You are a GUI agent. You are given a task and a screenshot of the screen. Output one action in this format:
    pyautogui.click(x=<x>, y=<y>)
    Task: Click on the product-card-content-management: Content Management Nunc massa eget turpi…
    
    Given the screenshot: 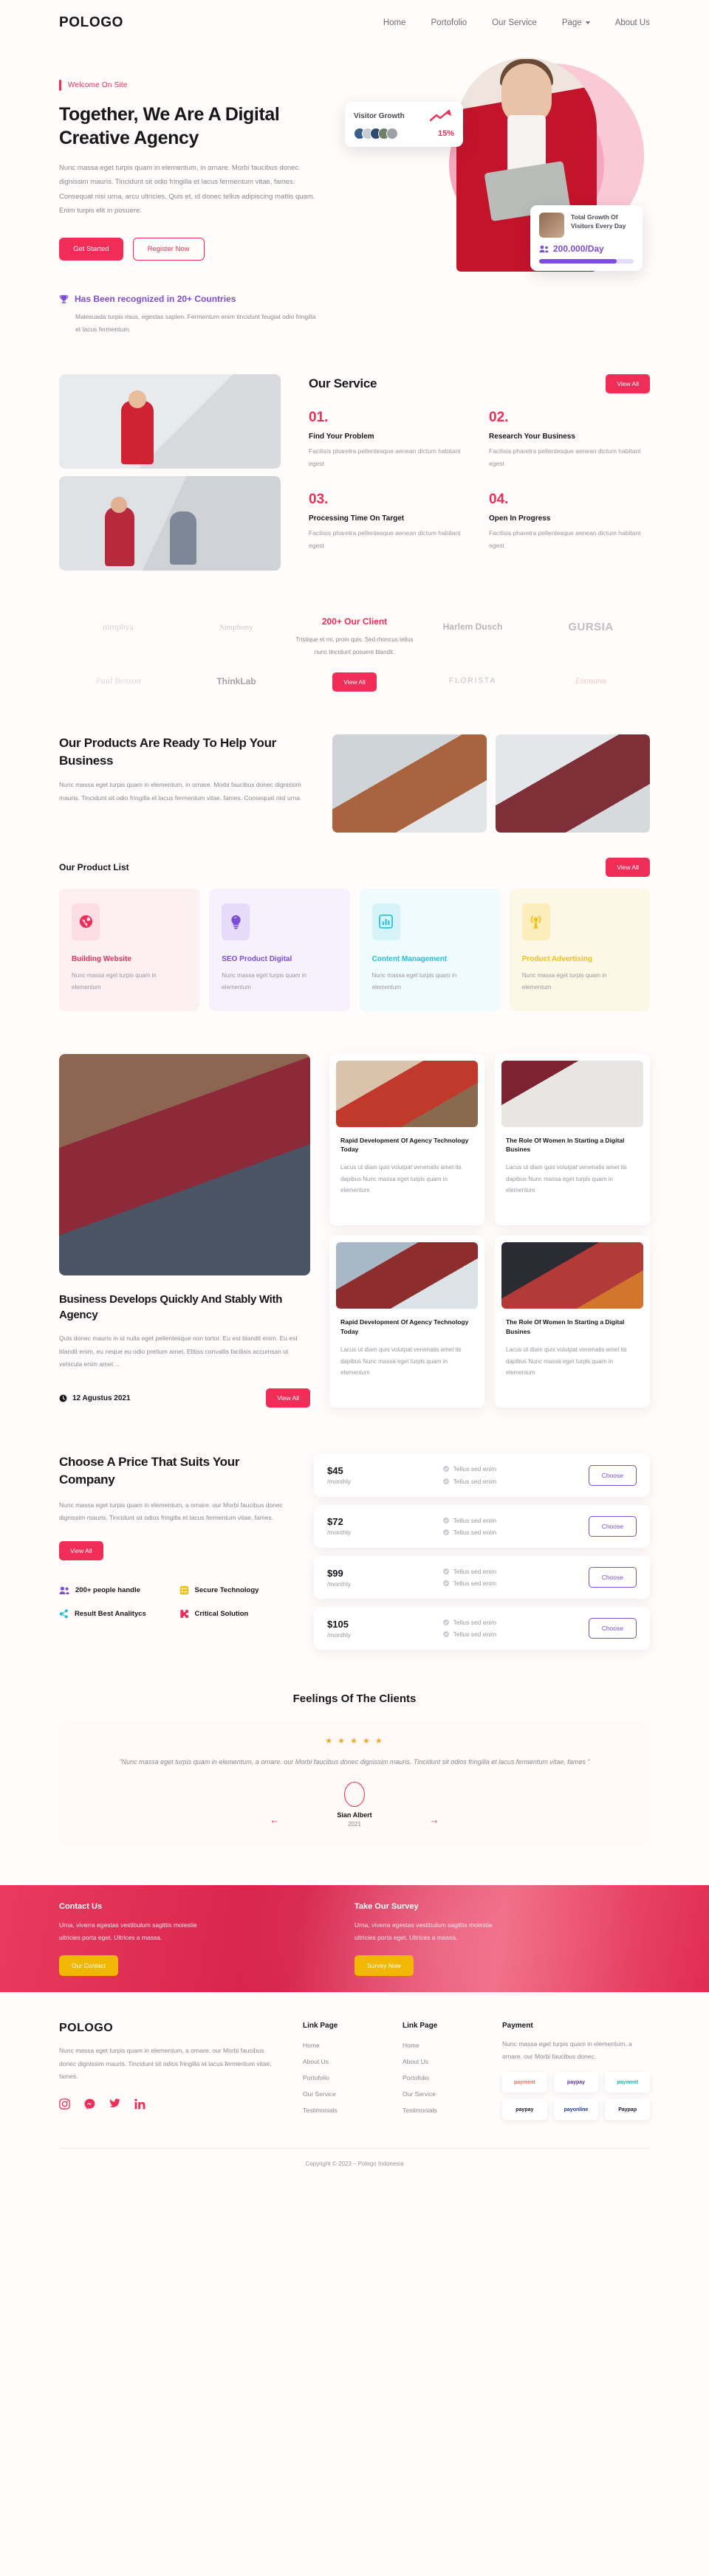 What is the action you would take?
    pyautogui.click(x=429, y=950)
    